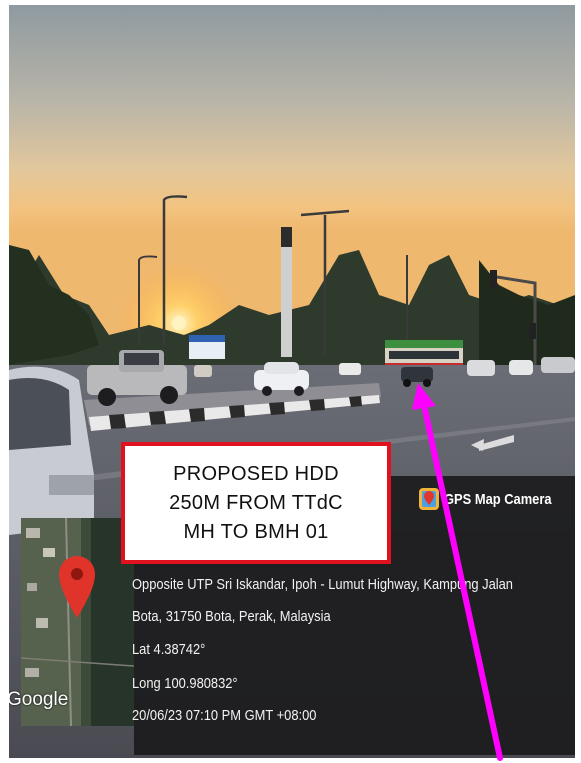  What do you see at coordinates (256, 531) in the screenshot?
I see `label-line-3: MH TO BMH 01` at bounding box center [256, 531].